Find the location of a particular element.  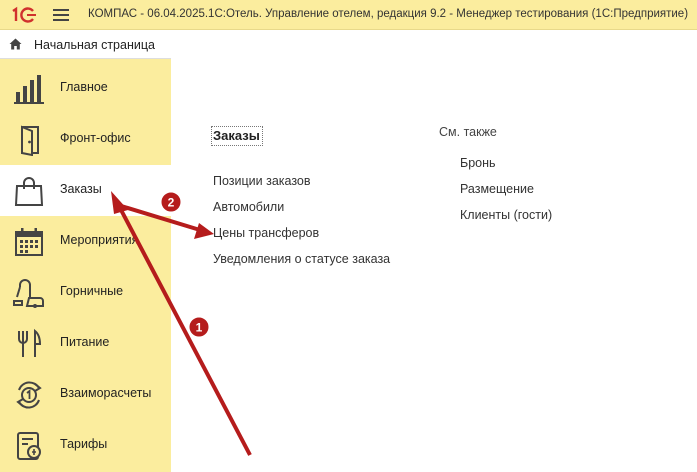

sidebar-item-front-office: Фронт-офис is located at coordinates (85, 139).